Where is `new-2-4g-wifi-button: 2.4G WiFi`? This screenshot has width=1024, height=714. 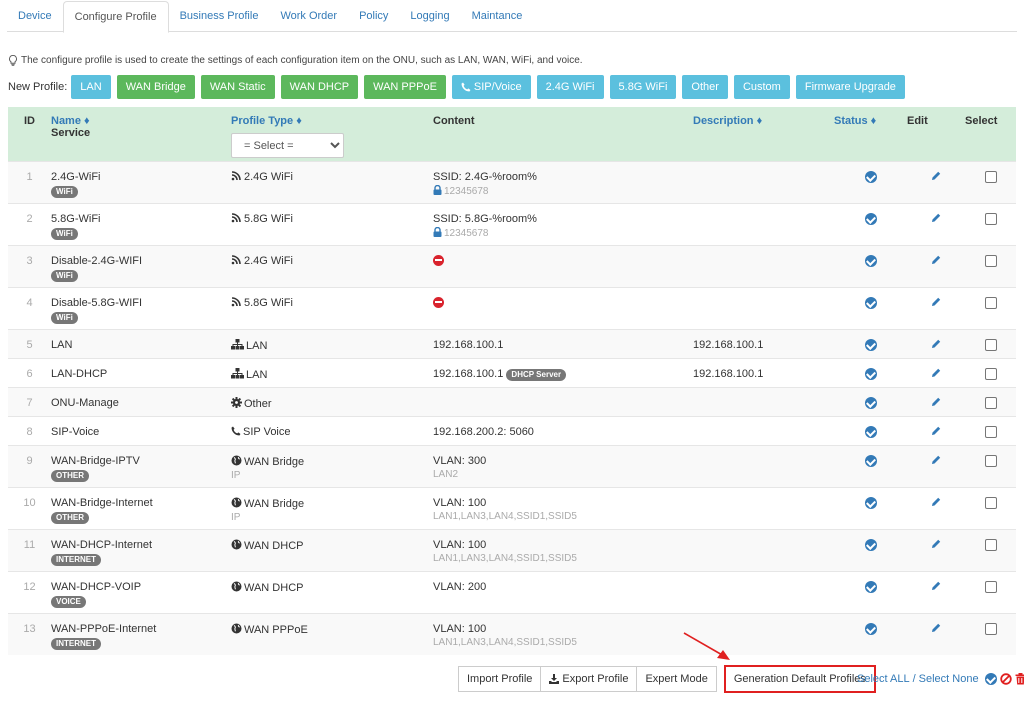
new-2-4g-wifi-button: 2.4G WiFi is located at coordinates (570, 87).